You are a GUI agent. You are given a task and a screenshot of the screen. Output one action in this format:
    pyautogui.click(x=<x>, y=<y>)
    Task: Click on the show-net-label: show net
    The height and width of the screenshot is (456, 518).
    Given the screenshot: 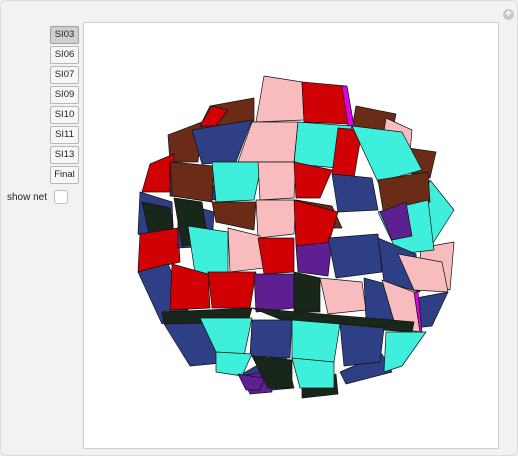 What is the action you would take?
    pyautogui.click(x=27, y=197)
    